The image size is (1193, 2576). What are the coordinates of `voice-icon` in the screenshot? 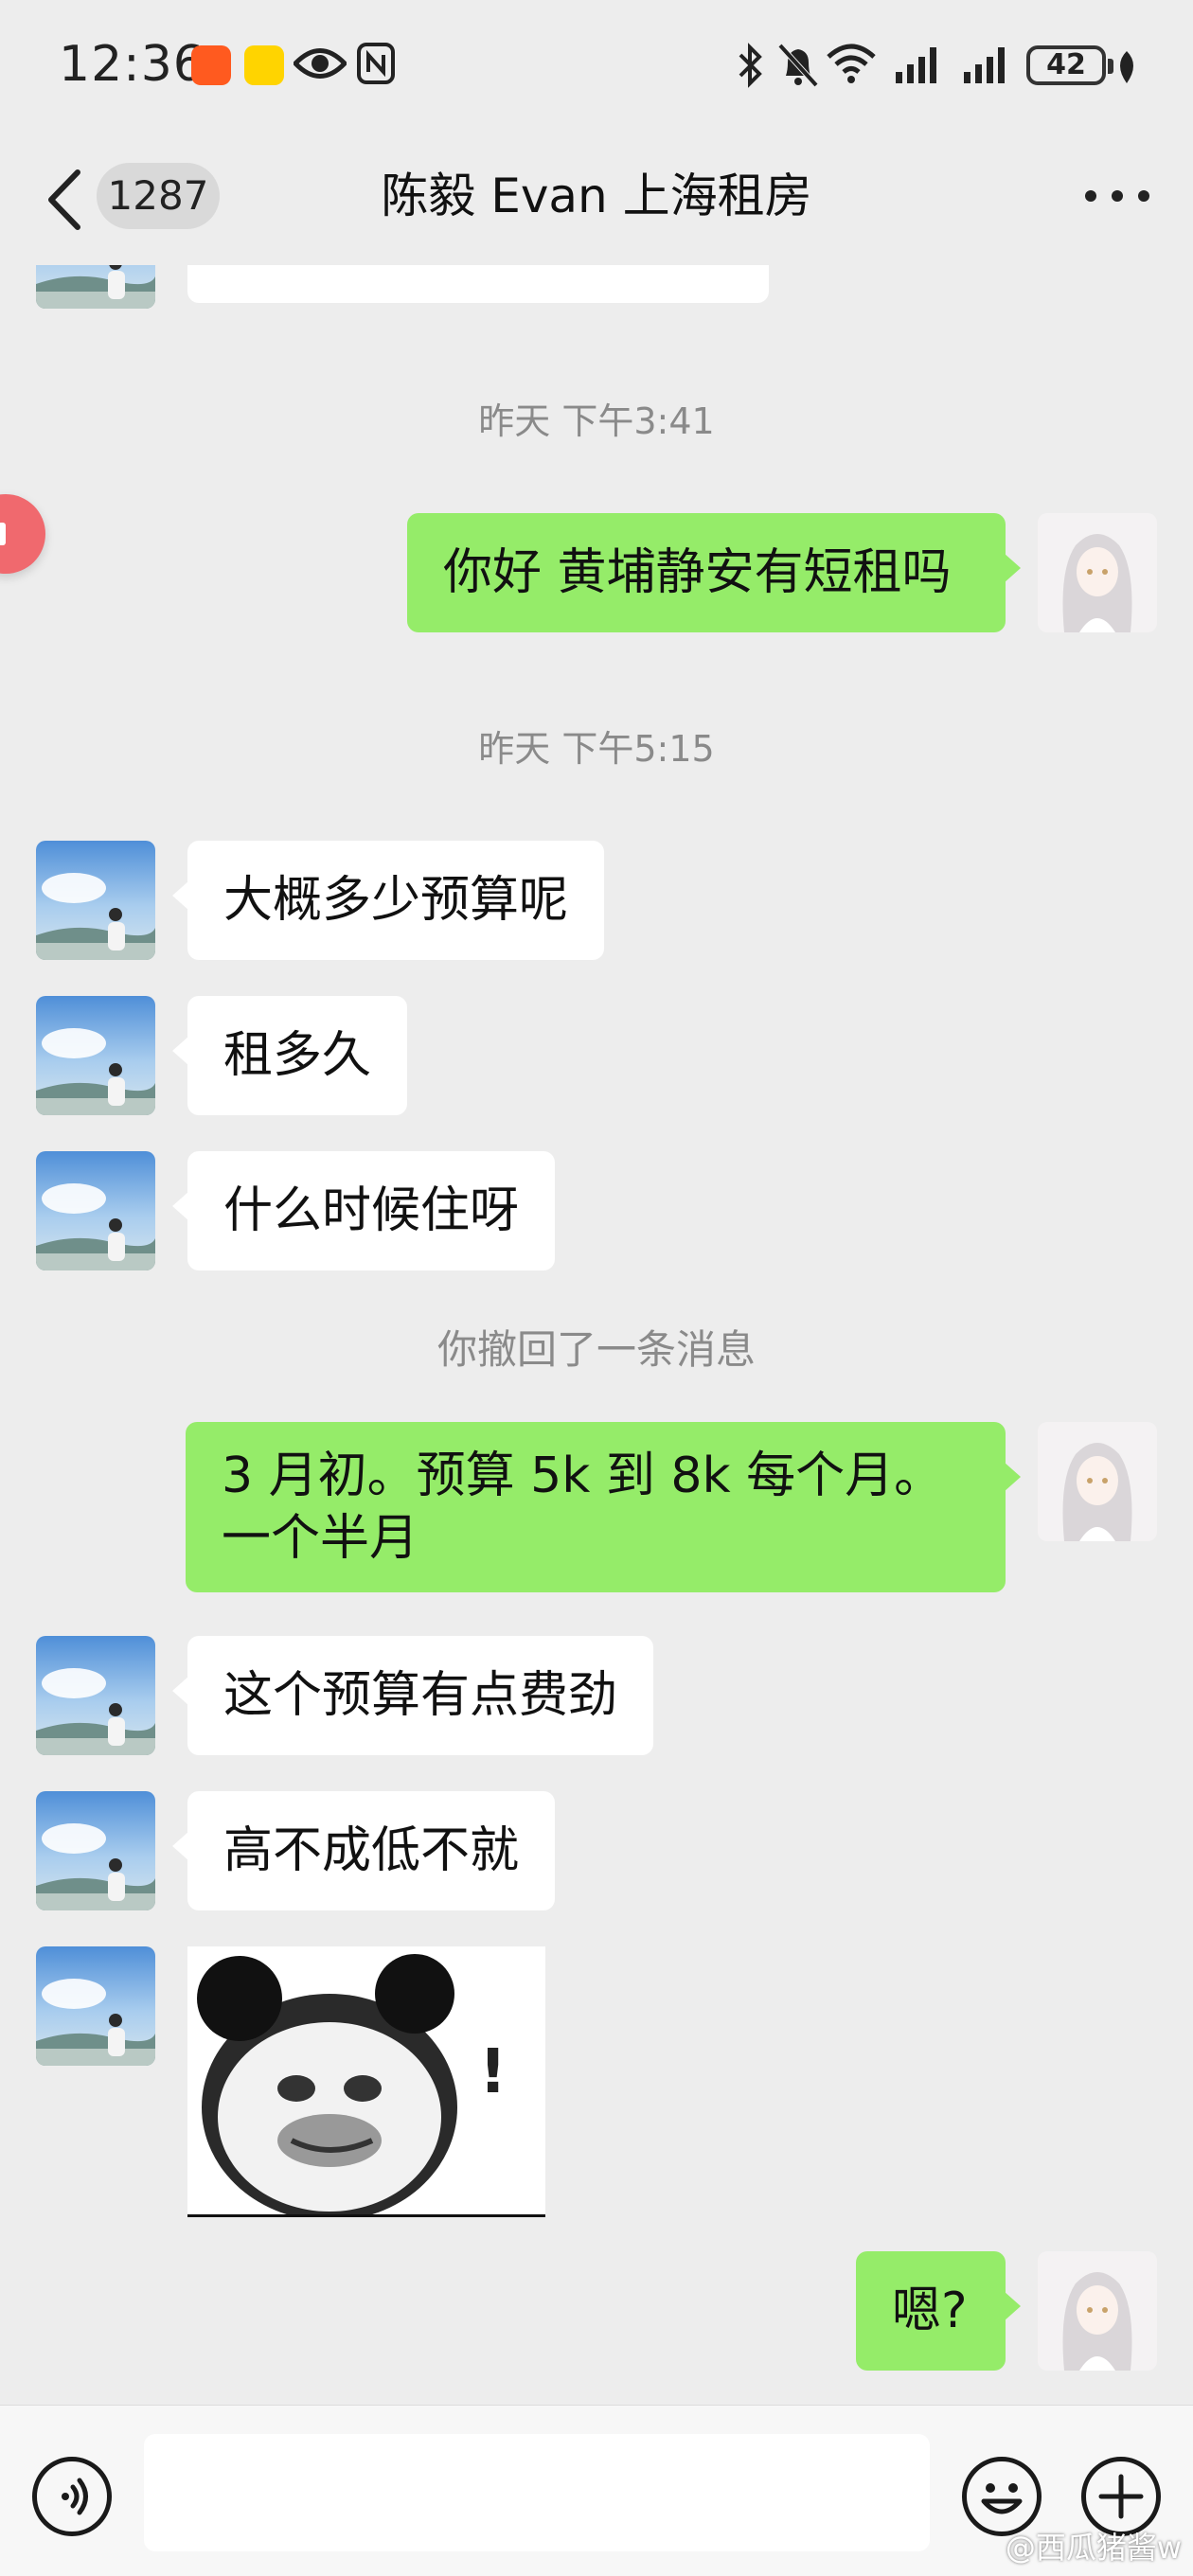 It's located at (75, 2497).